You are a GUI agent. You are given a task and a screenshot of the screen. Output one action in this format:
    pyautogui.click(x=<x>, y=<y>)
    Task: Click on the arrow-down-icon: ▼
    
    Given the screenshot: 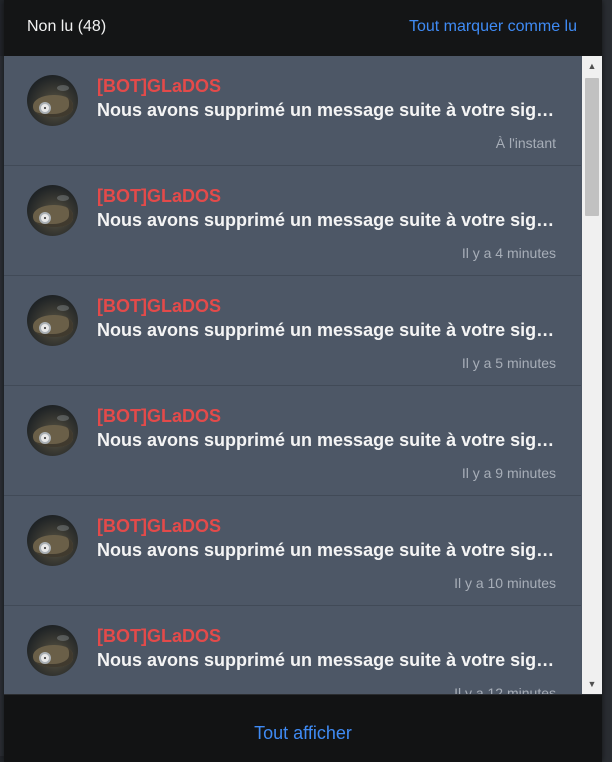 What is the action you would take?
    pyautogui.click(x=592, y=684)
    